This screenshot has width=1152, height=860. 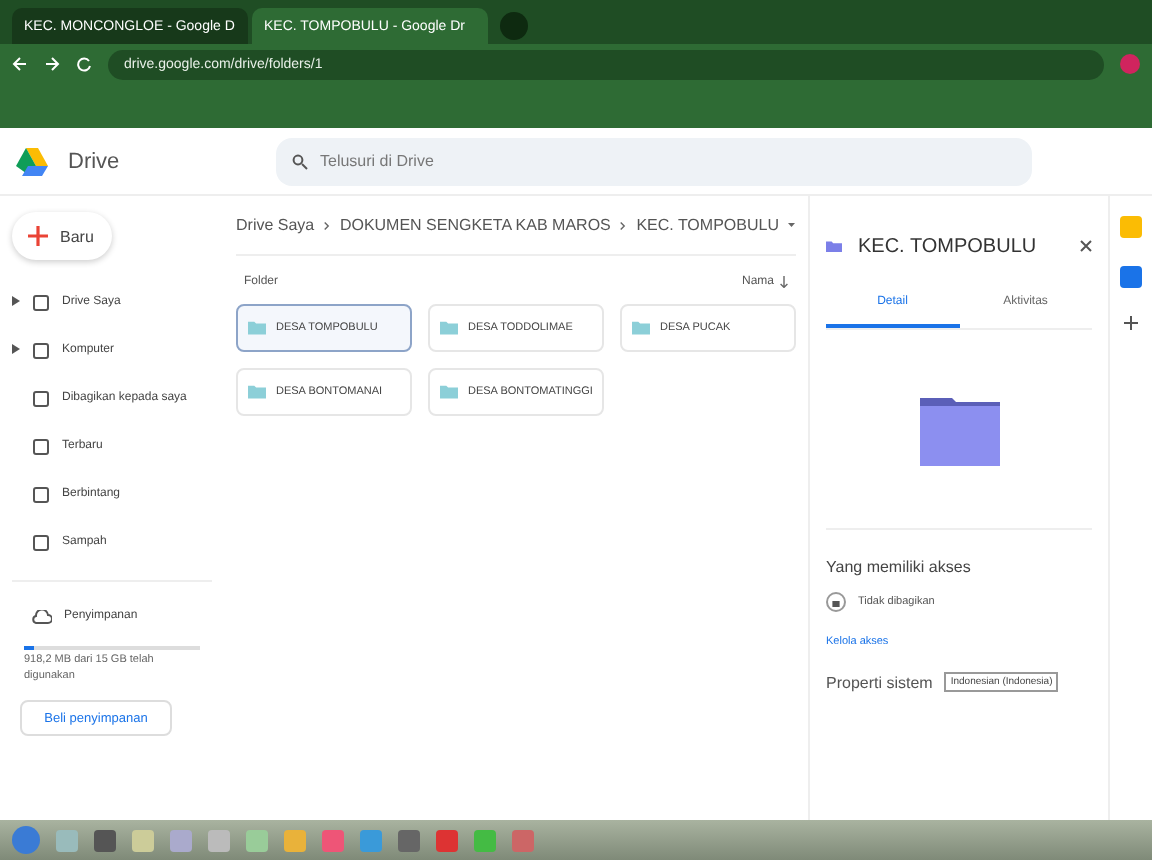 What do you see at coordinates (899, 567) in the screenshot?
I see `access-heading: Yang memiliki akses` at bounding box center [899, 567].